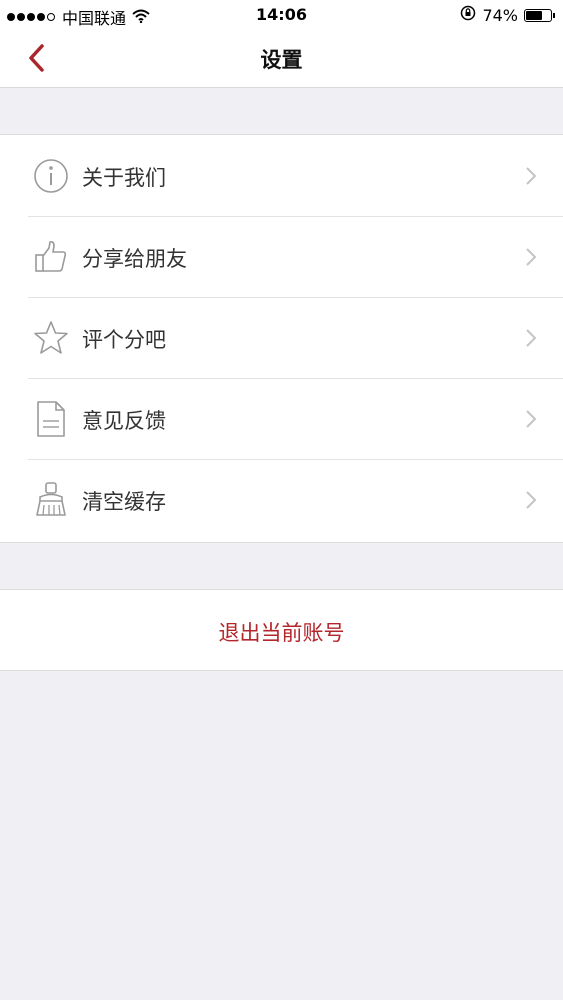  I want to click on menu-item-label: 分享给朋友, so click(134, 259).